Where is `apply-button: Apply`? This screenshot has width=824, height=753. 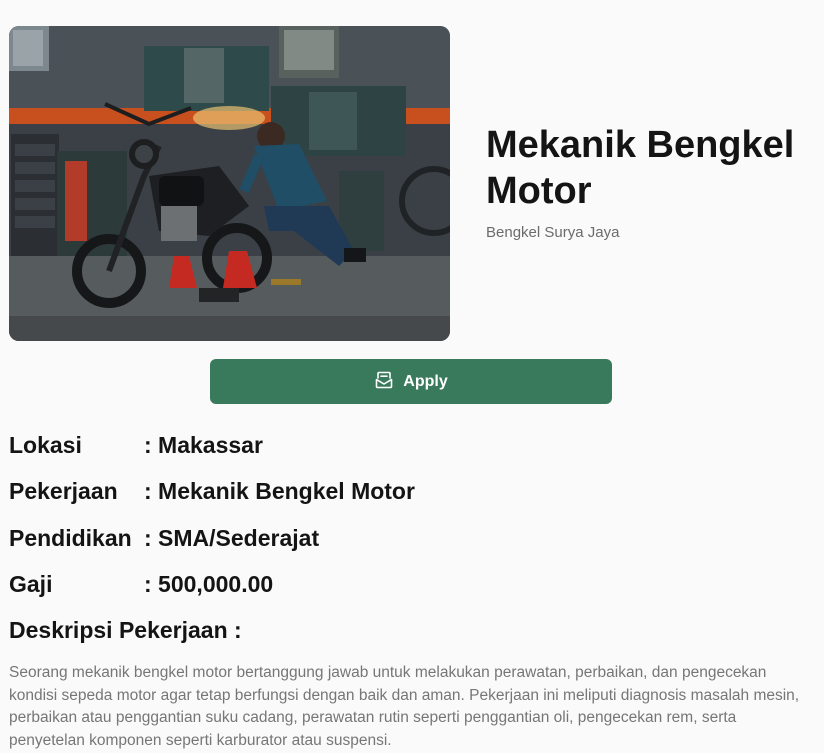 apply-button: Apply is located at coordinates (411, 381).